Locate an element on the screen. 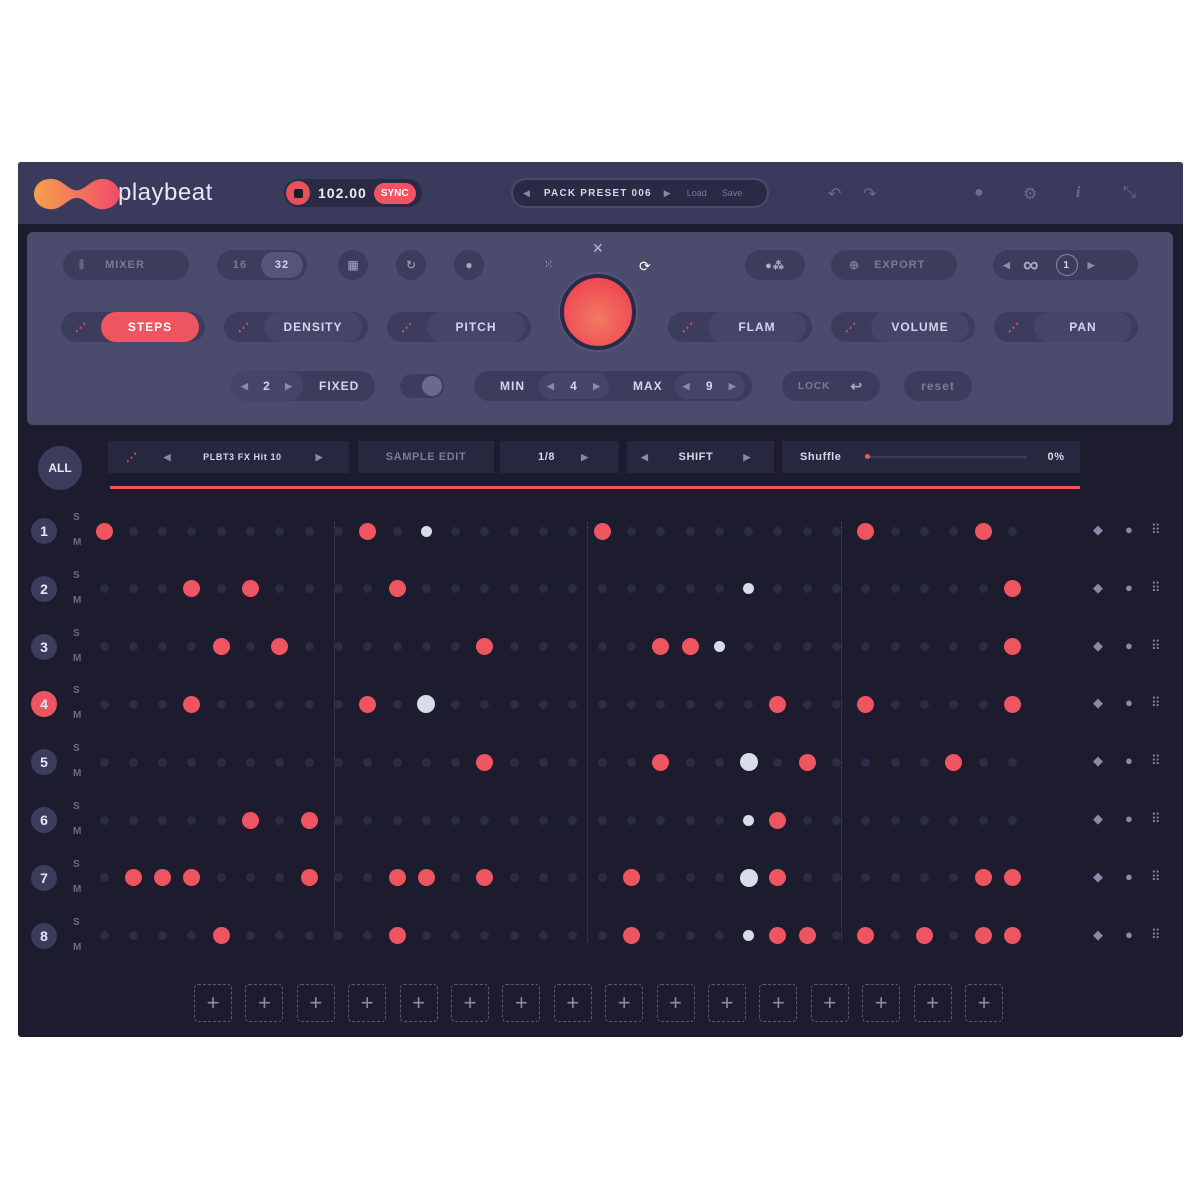 The height and width of the screenshot is (1200, 1200). fixed-stepper: ◀ 2 ▶ is located at coordinates (267, 386).